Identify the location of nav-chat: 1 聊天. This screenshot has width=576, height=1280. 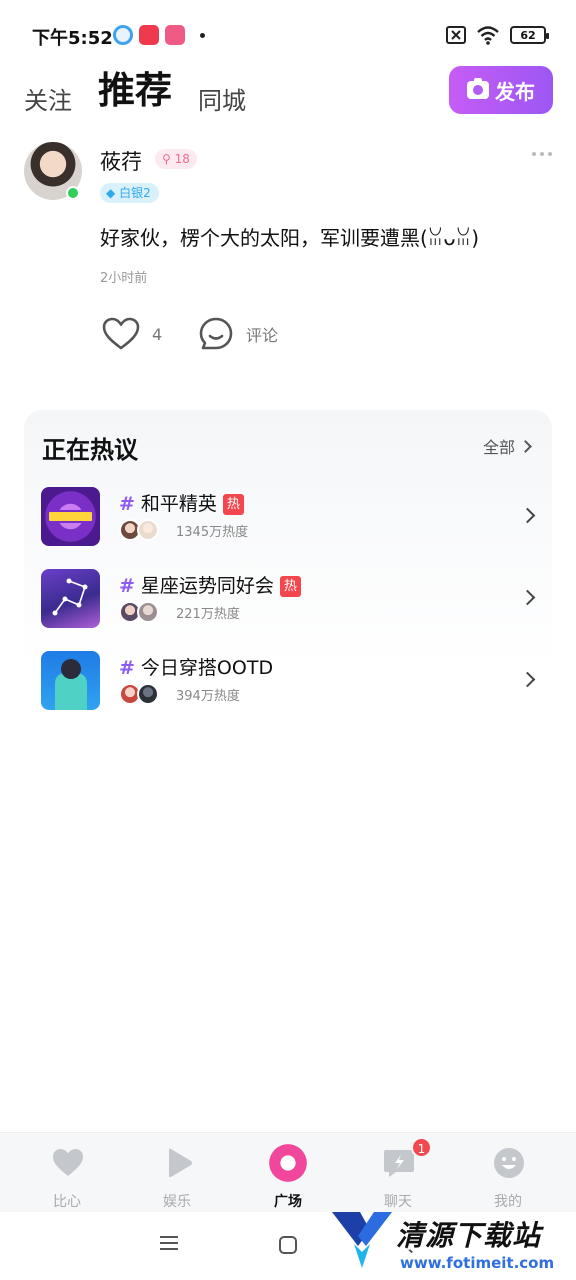
(398, 1174).